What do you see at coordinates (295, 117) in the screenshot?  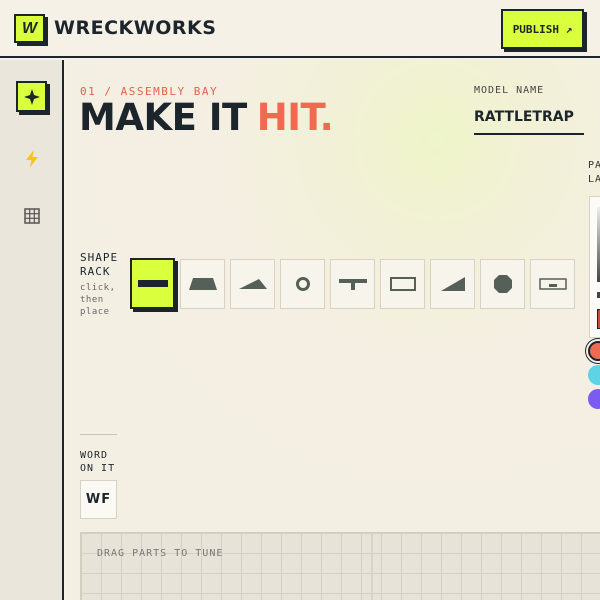 I see `page-title-highlight: HIT.` at bounding box center [295, 117].